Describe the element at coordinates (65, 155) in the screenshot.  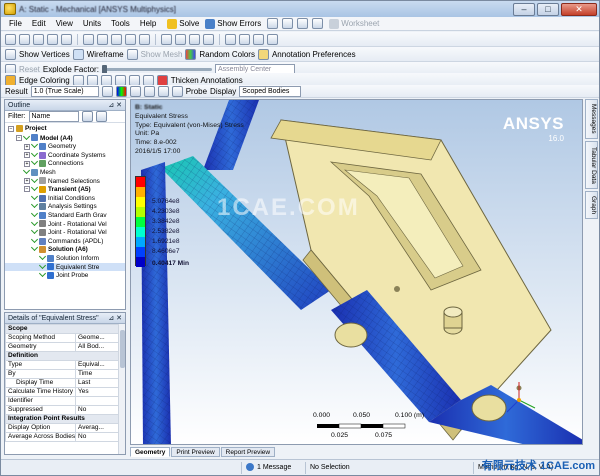
I see `tree-item: + Coordinate Systems` at that location.